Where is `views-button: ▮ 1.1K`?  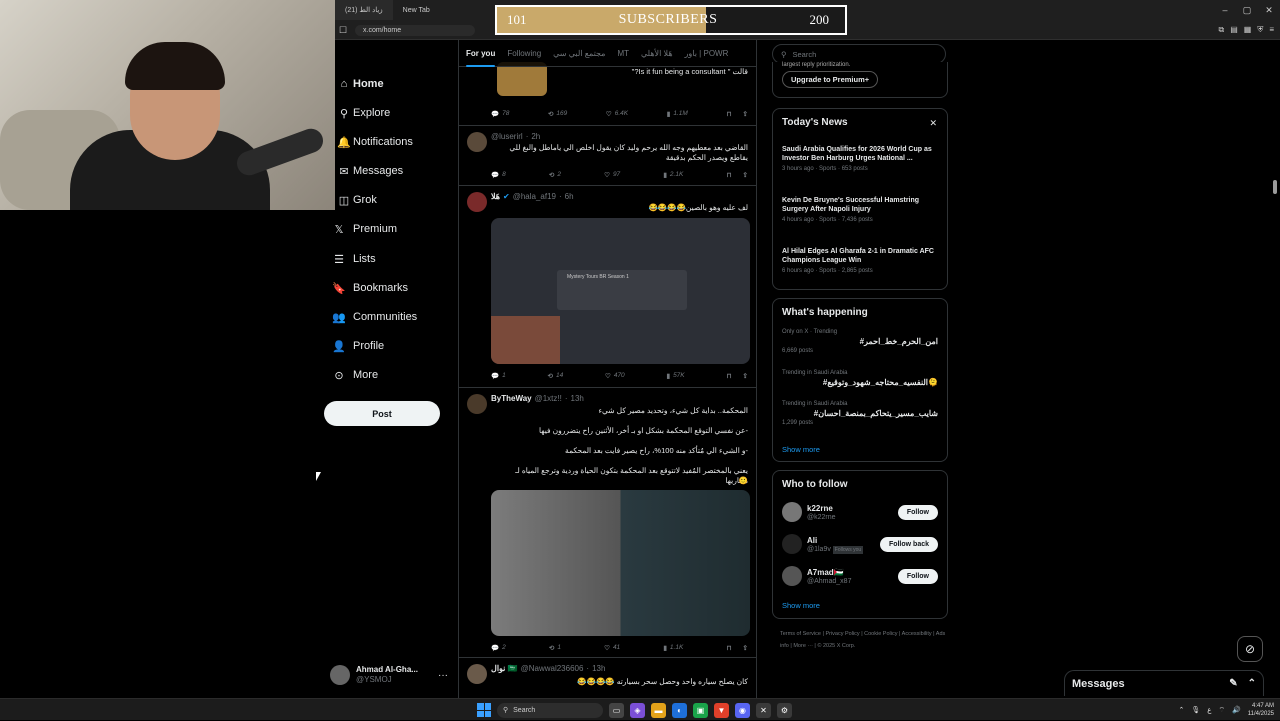
views-button: ▮ 1.1K is located at coordinates (673, 648).